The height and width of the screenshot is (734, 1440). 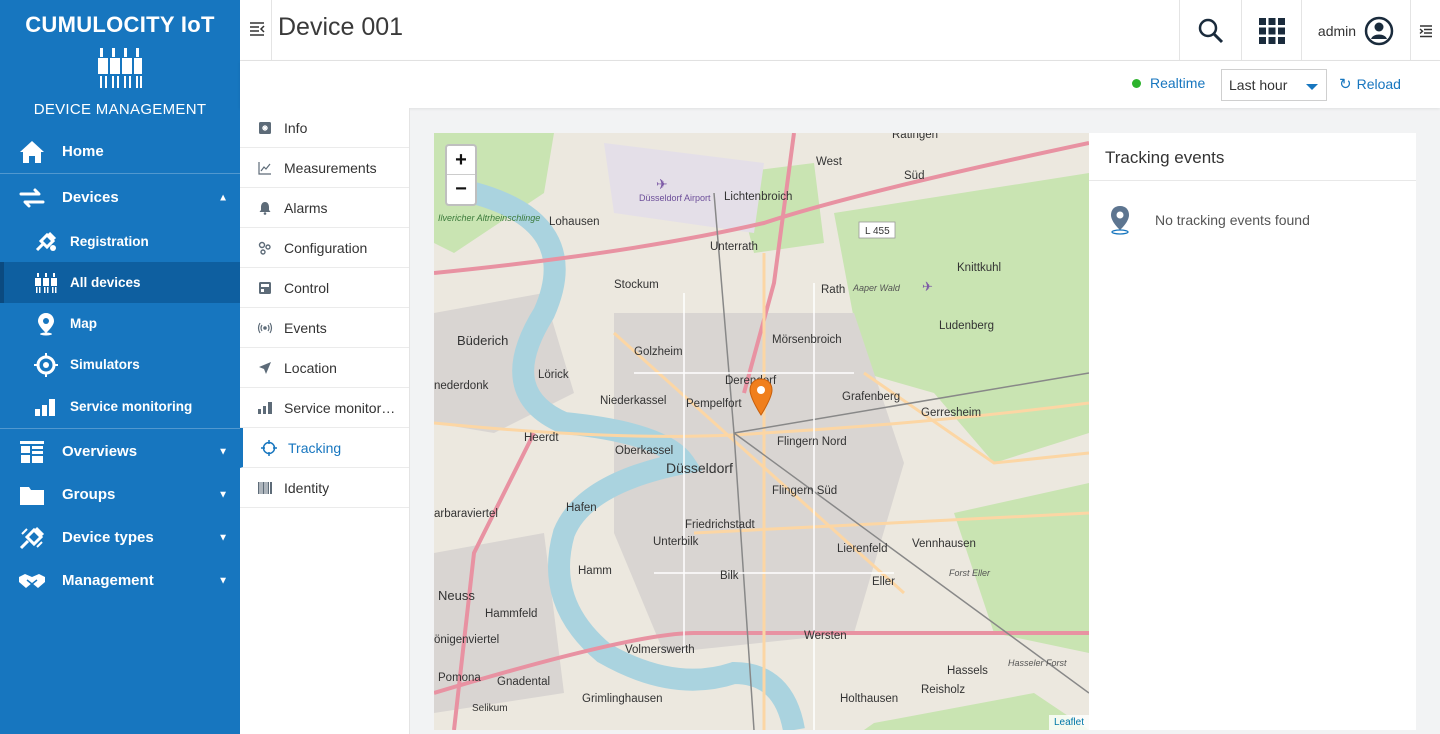 I want to click on search-button, so click(x=1210, y=30).